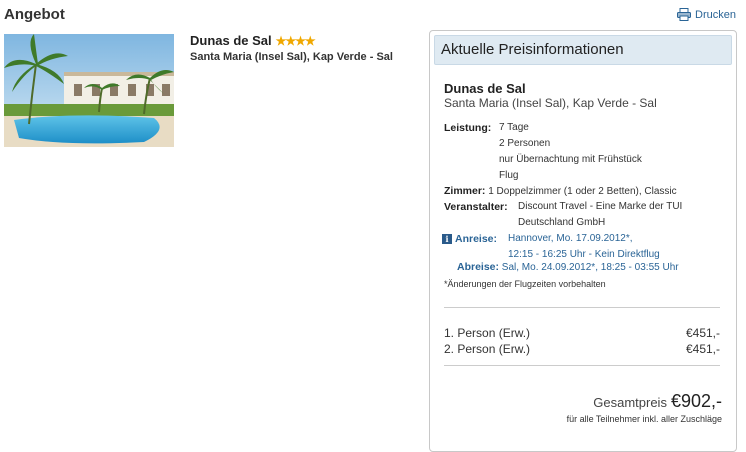 This screenshot has width=746, height=452. Describe the element at coordinates (465, 191) in the screenshot. I see `zimmer-label: Zimmer:` at that location.